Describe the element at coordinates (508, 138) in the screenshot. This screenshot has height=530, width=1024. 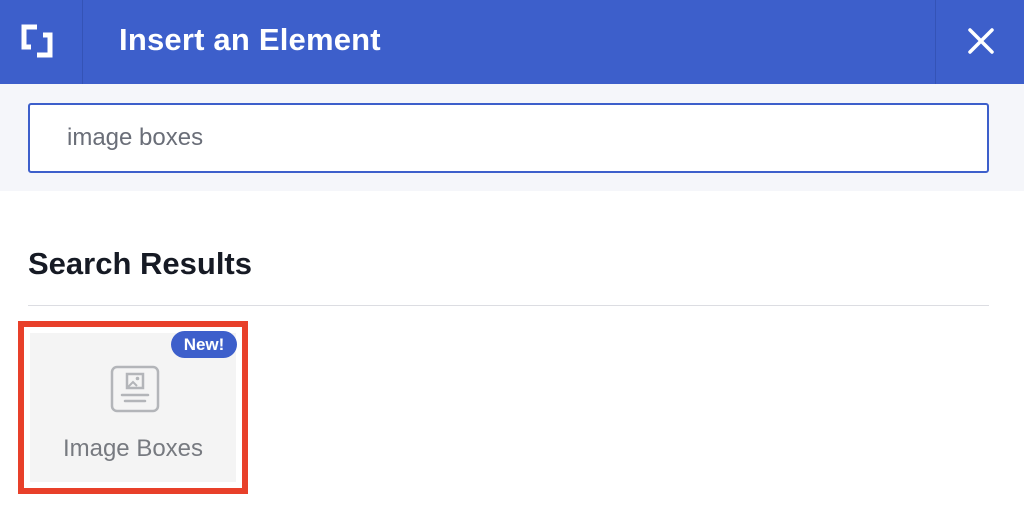
I see `search-input` at that location.